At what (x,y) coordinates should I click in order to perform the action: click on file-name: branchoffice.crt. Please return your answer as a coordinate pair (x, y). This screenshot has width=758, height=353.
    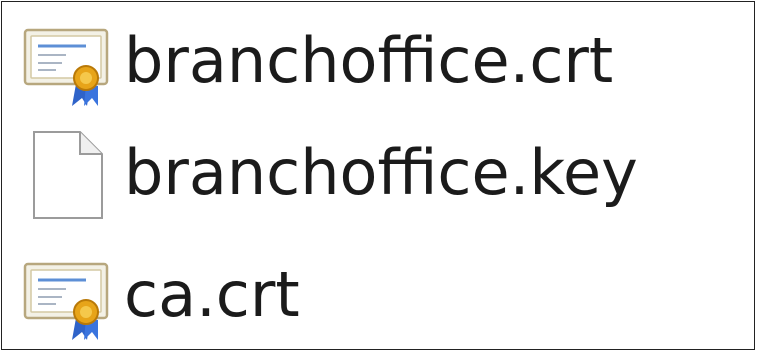
    Looking at the image, I should click on (369, 60).